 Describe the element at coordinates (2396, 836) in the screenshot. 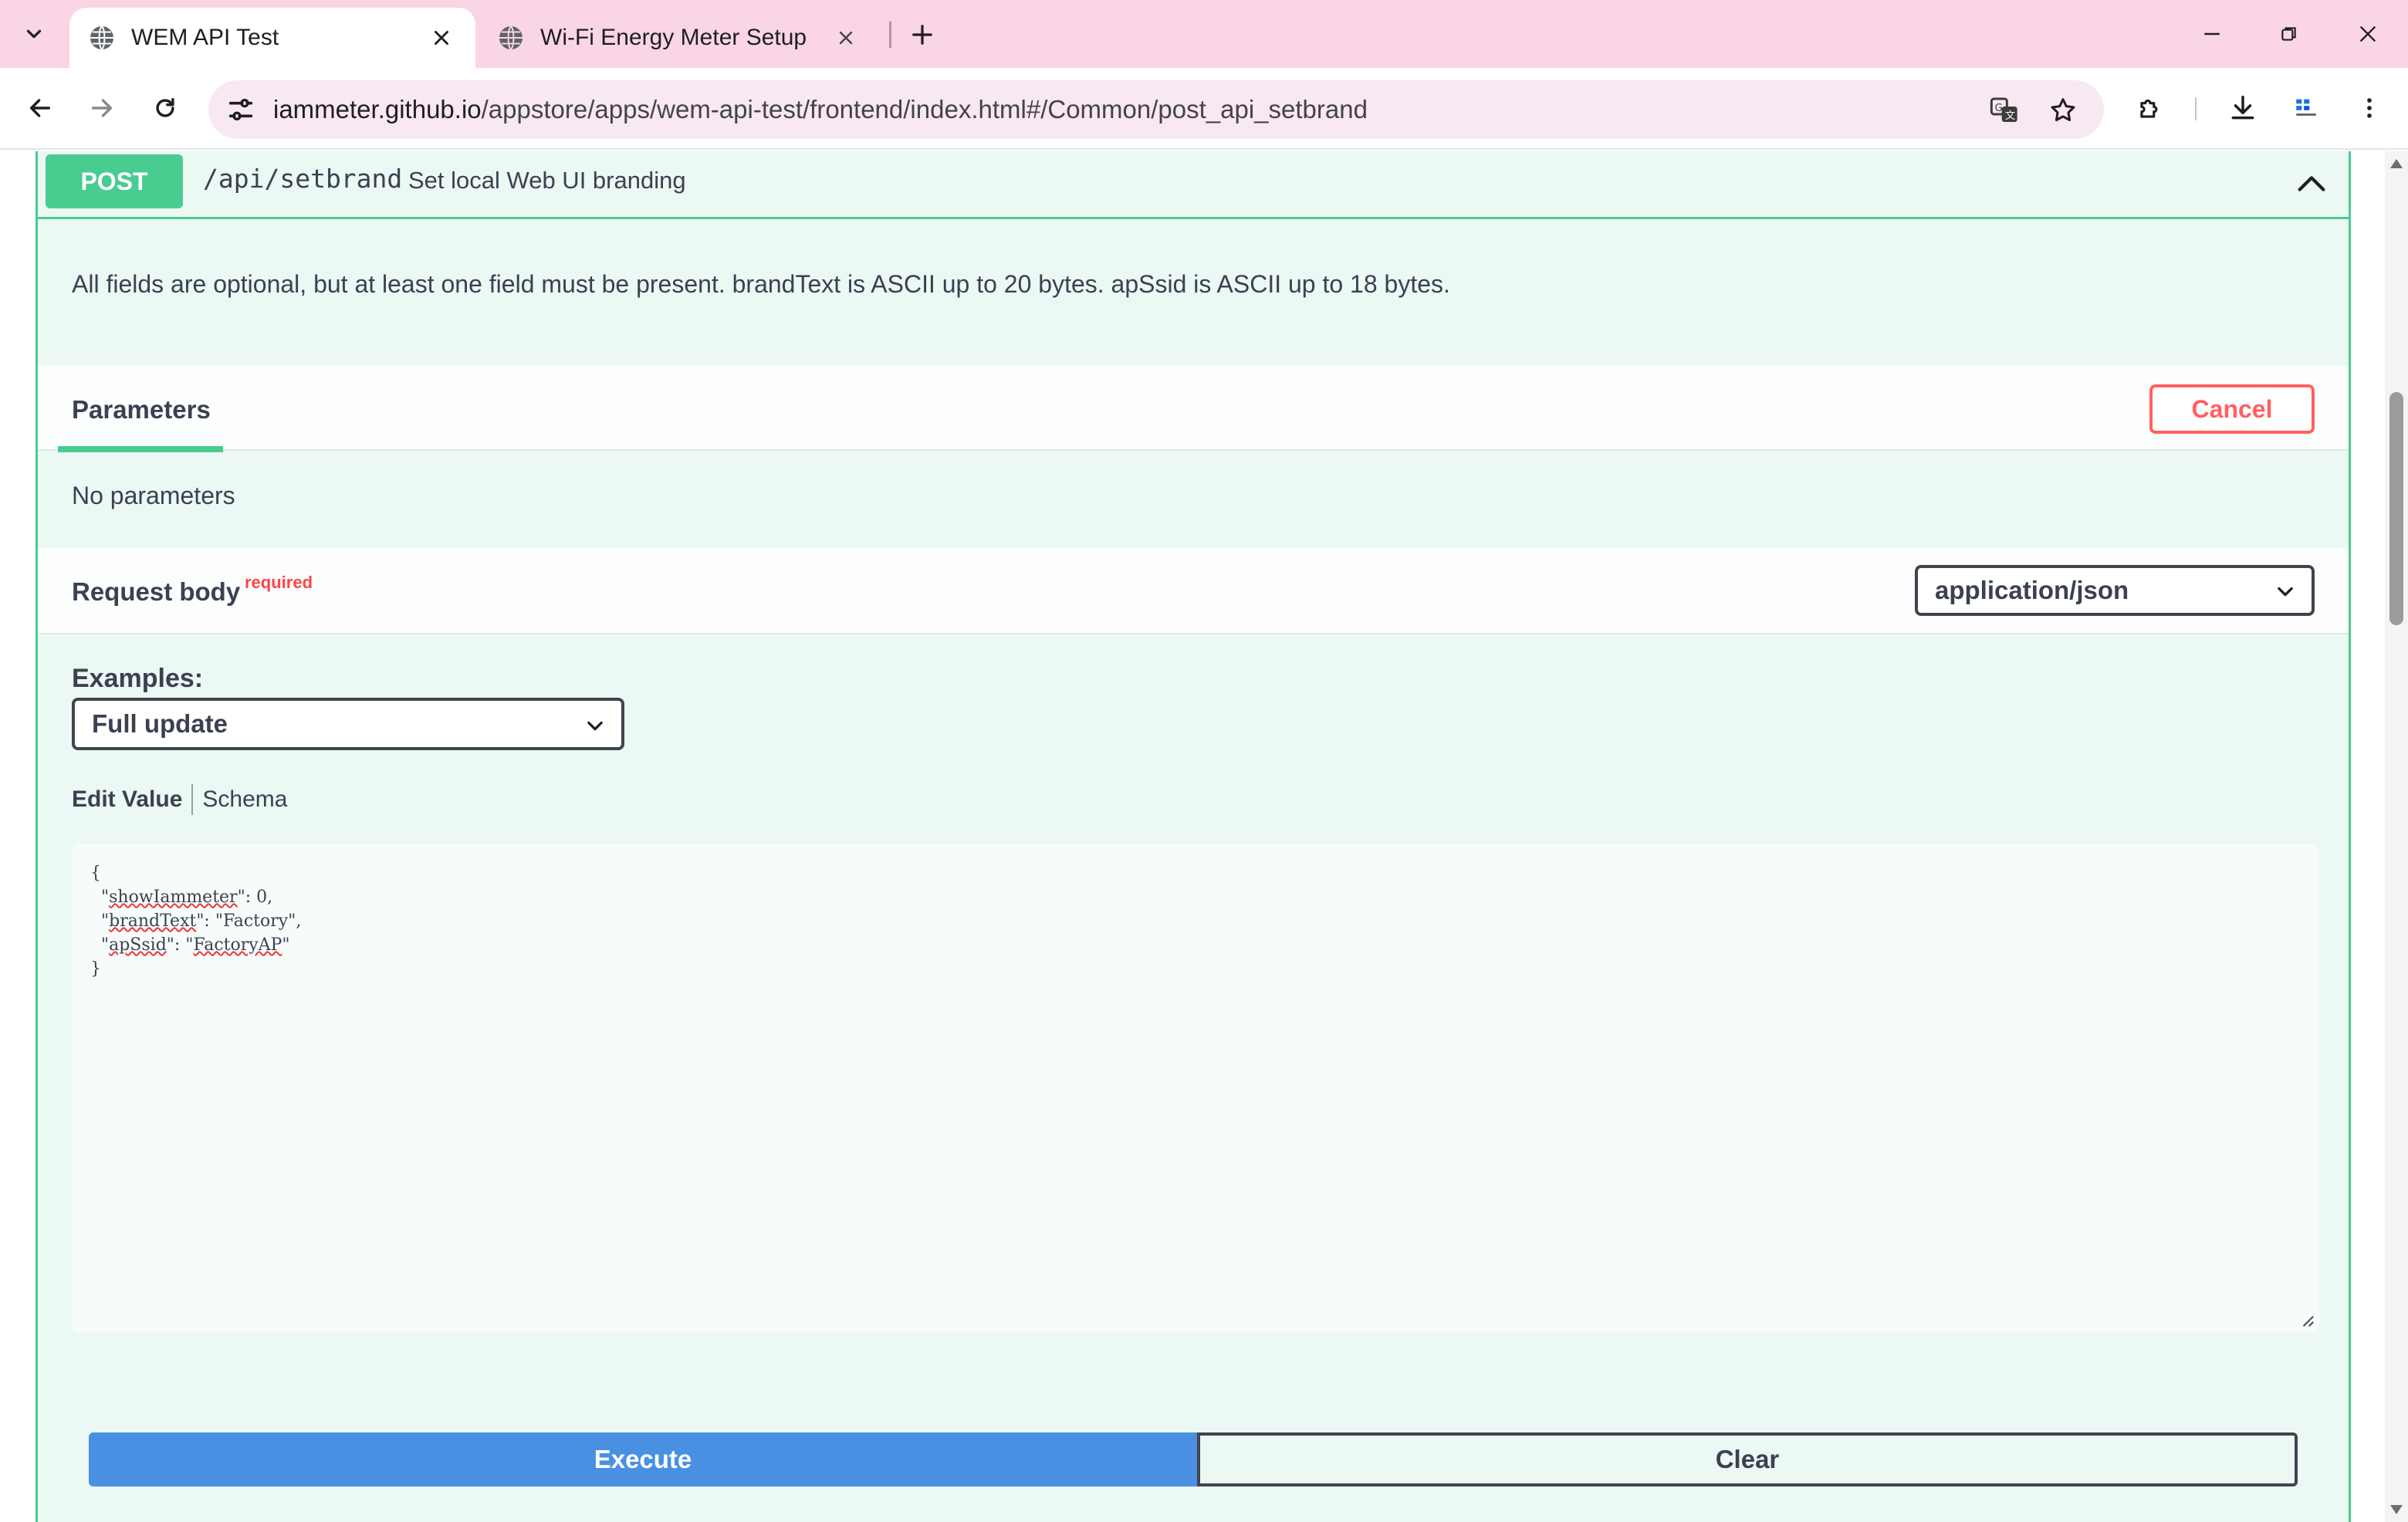

I see `page-scrollbar` at that location.